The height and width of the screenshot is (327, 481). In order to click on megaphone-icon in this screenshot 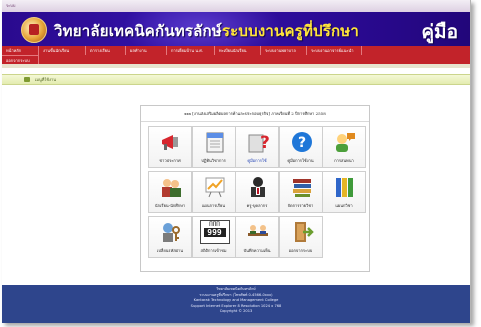, I will do `click(171, 142)`.